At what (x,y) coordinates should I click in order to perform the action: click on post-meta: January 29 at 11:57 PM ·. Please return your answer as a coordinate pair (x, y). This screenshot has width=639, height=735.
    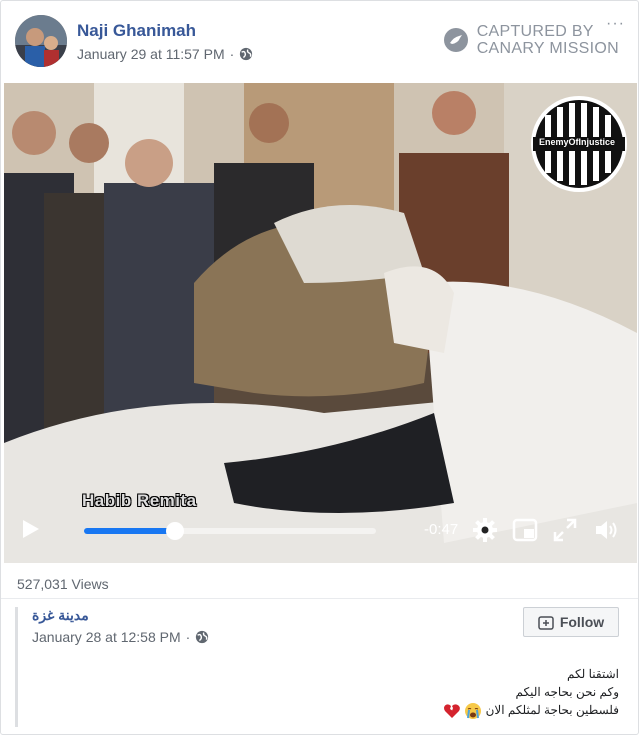
    Looking at the image, I should click on (165, 54).